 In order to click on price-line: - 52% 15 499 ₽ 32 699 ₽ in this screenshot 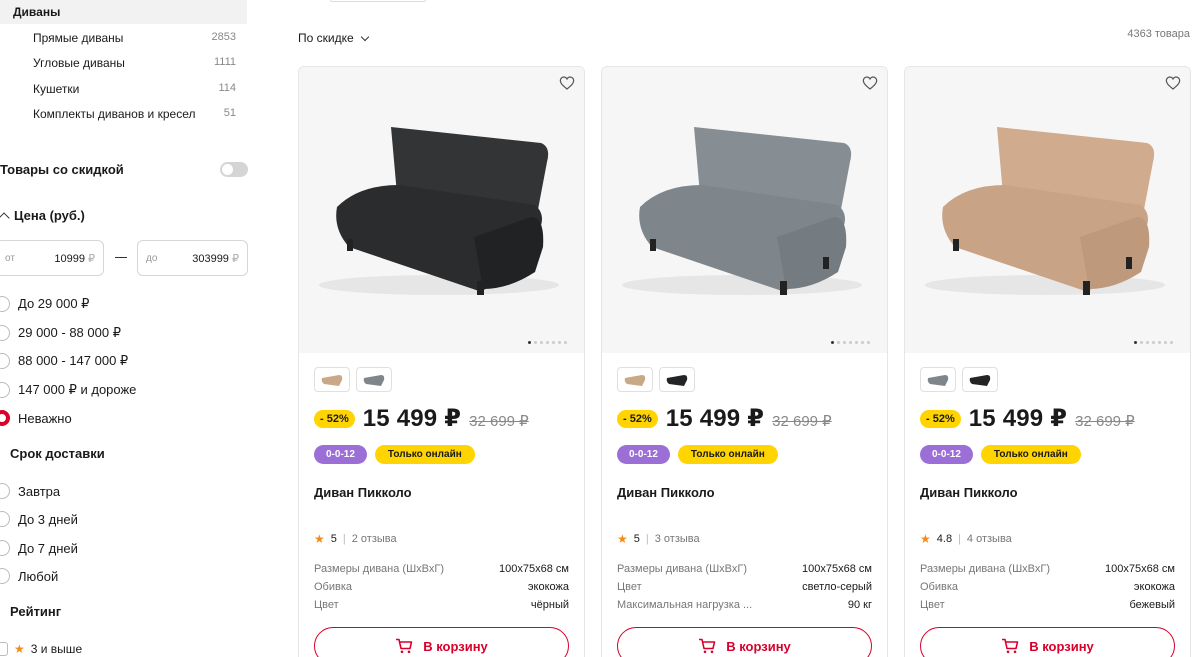, I will do `click(724, 418)`.